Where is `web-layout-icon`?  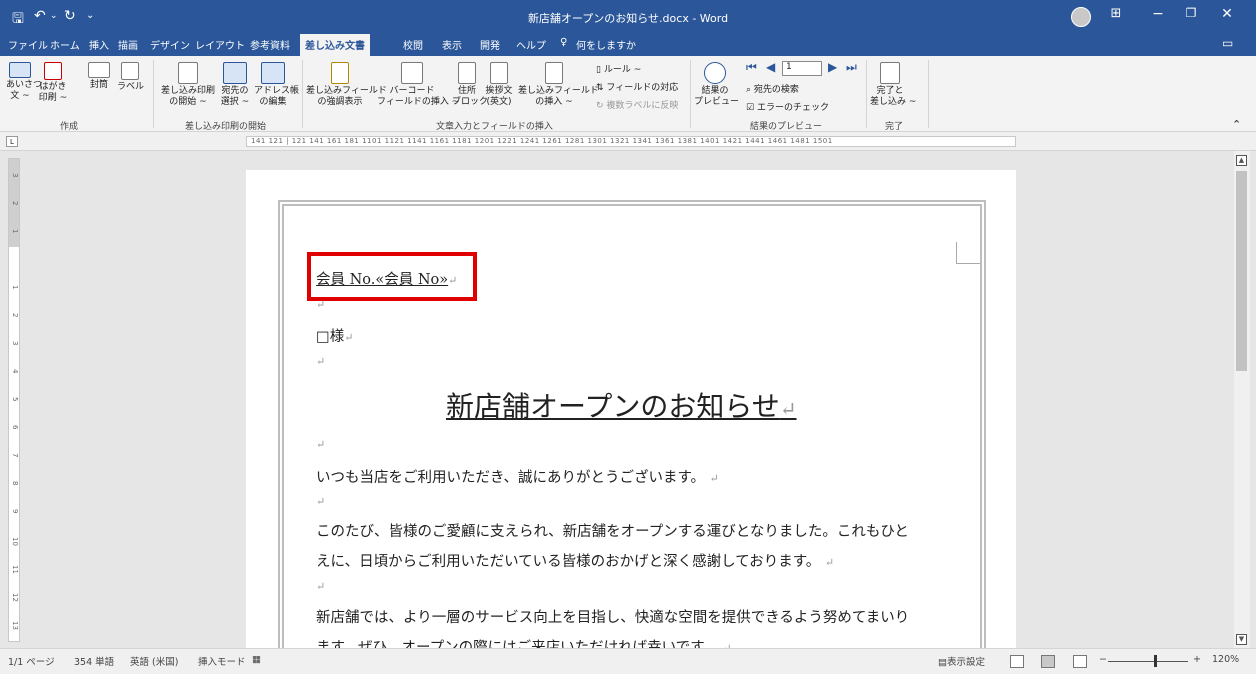
web-layout-icon is located at coordinates (1080, 661).